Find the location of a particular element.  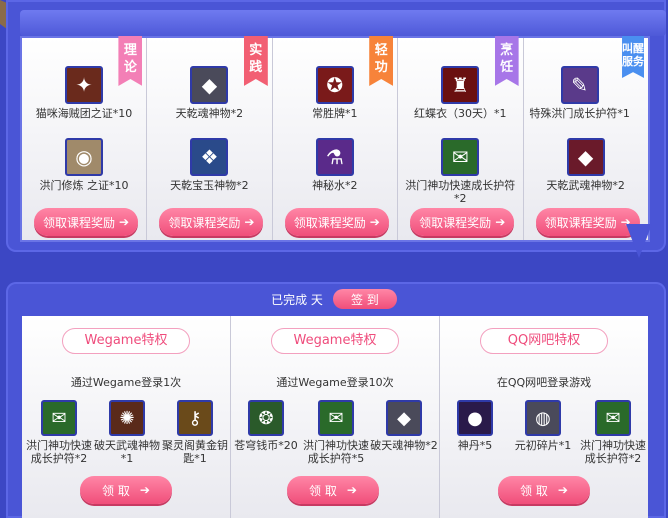

red-token-icon: ✪ is located at coordinates (334, 85).